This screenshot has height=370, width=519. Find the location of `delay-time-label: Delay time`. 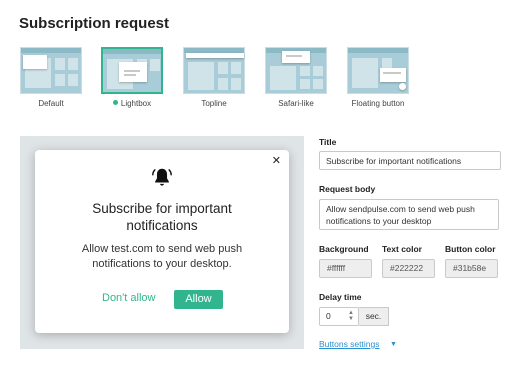

delay-time-label: Delay time is located at coordinates (340, 297).